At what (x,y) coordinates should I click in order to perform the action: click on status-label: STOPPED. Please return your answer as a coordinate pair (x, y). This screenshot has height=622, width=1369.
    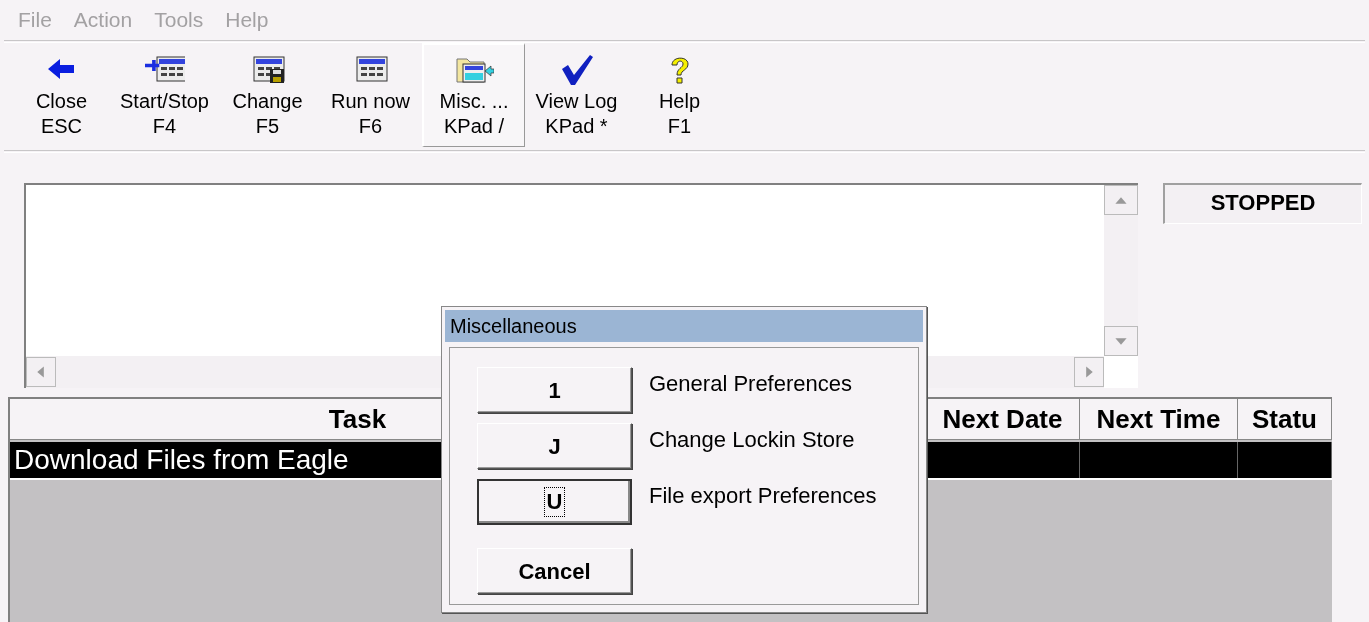
    Looking at the image, I should click on (1262, 203).